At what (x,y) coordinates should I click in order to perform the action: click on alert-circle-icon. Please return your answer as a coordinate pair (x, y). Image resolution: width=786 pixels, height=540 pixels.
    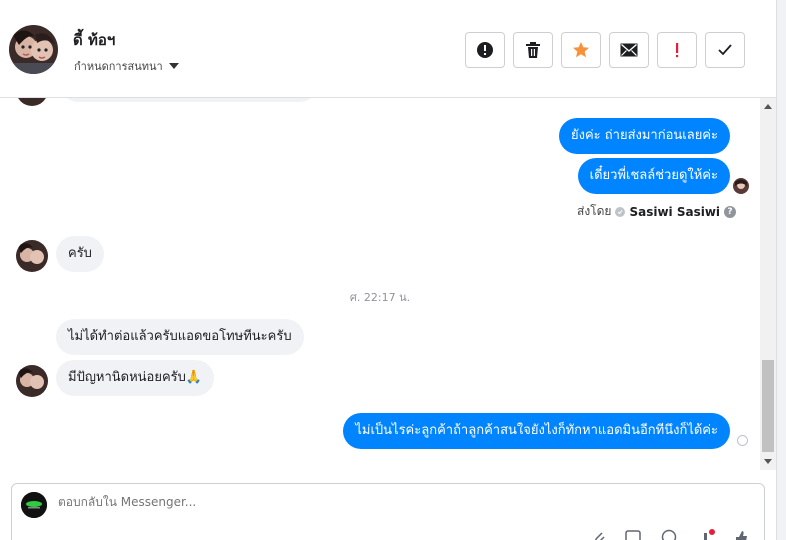
    Looking at the image, I should click on (485, 50).